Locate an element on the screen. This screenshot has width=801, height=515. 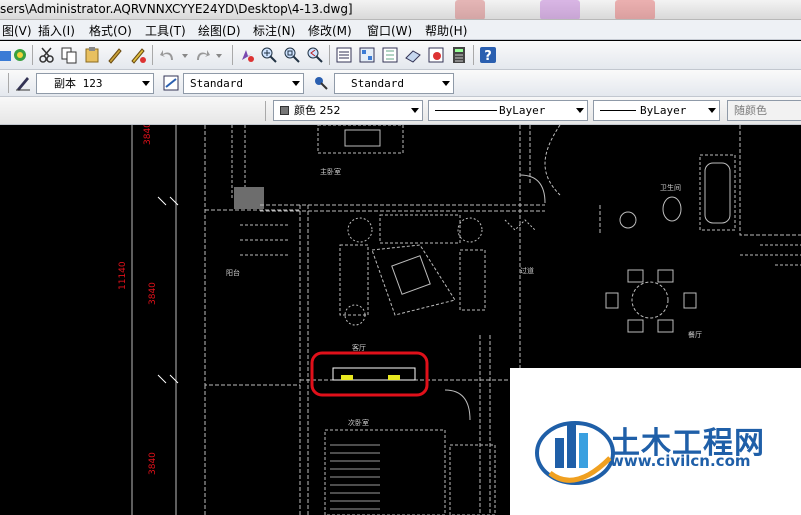
dimension-text-total: 11140 is located at coordinates (123, 275).